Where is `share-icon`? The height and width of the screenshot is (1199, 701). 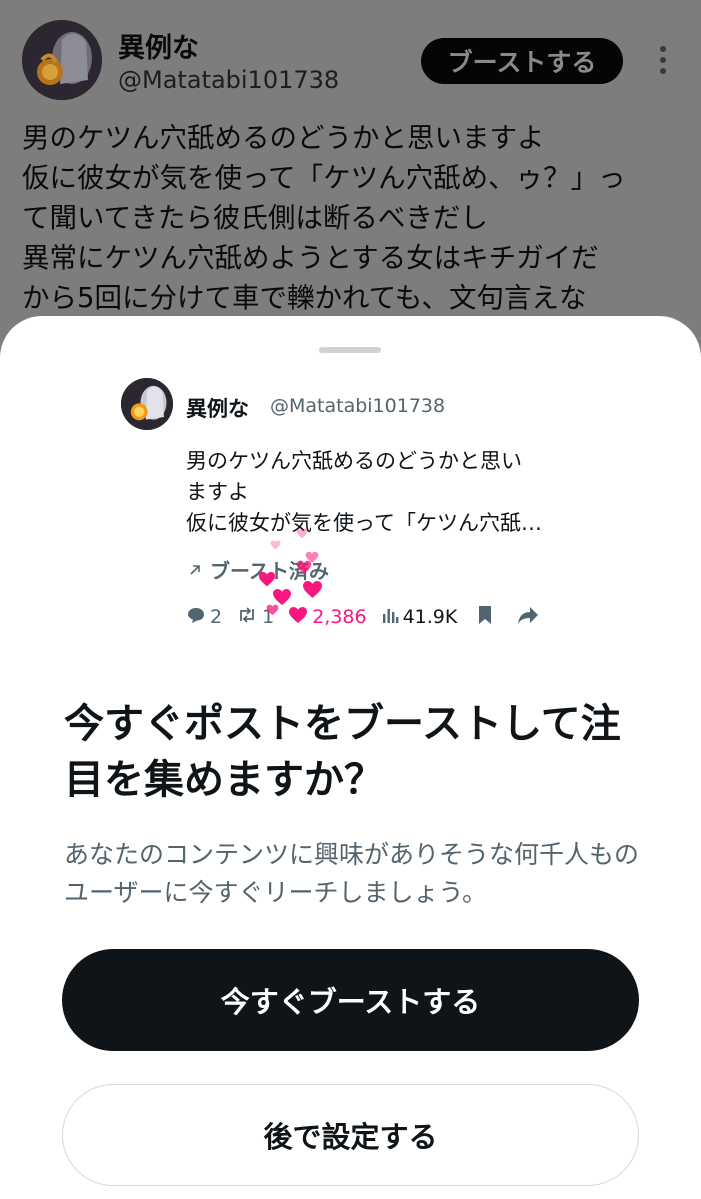 share-icon is located at coordinates (528, 617).